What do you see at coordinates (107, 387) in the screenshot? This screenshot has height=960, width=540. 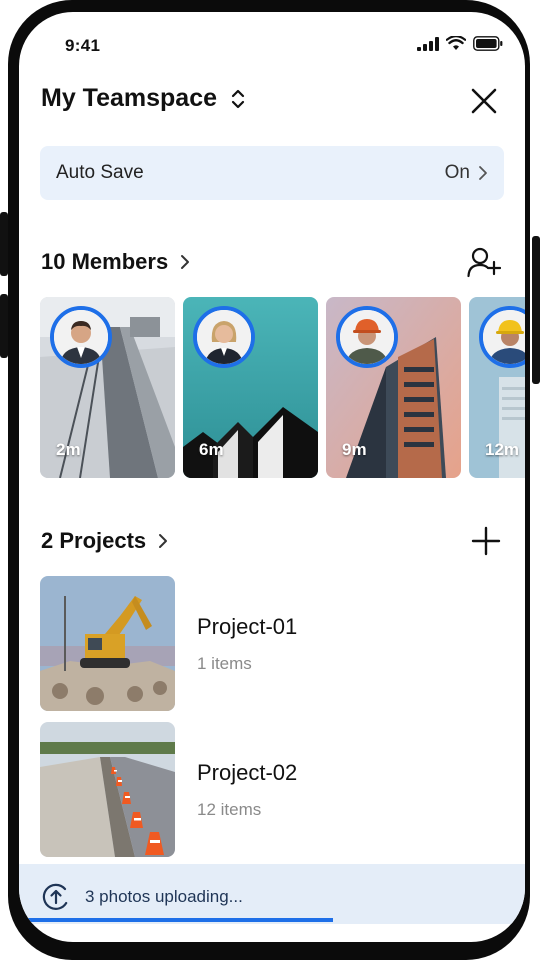 I see `member-card: 2m` at bounding box center [107, 387].